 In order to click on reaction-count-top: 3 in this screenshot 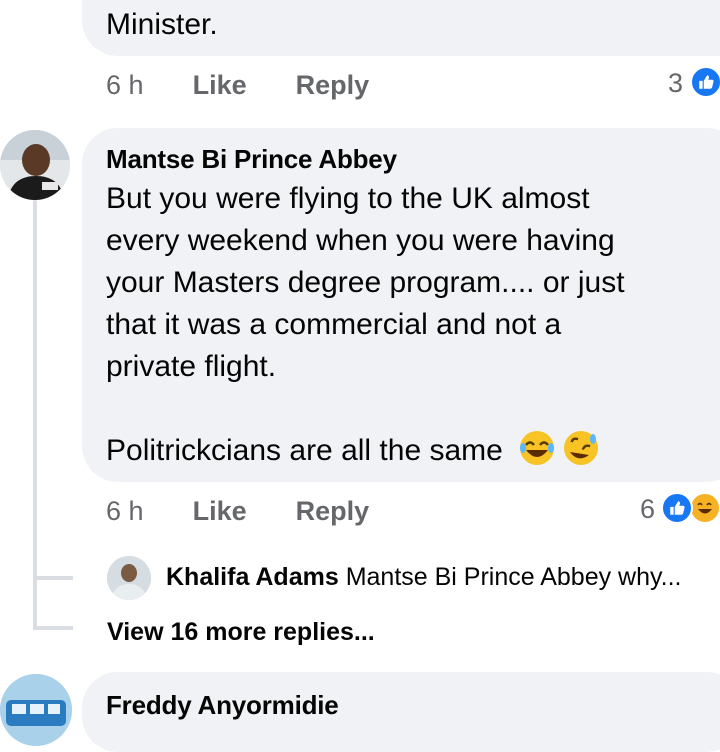, I will do `click(675, 83)`.